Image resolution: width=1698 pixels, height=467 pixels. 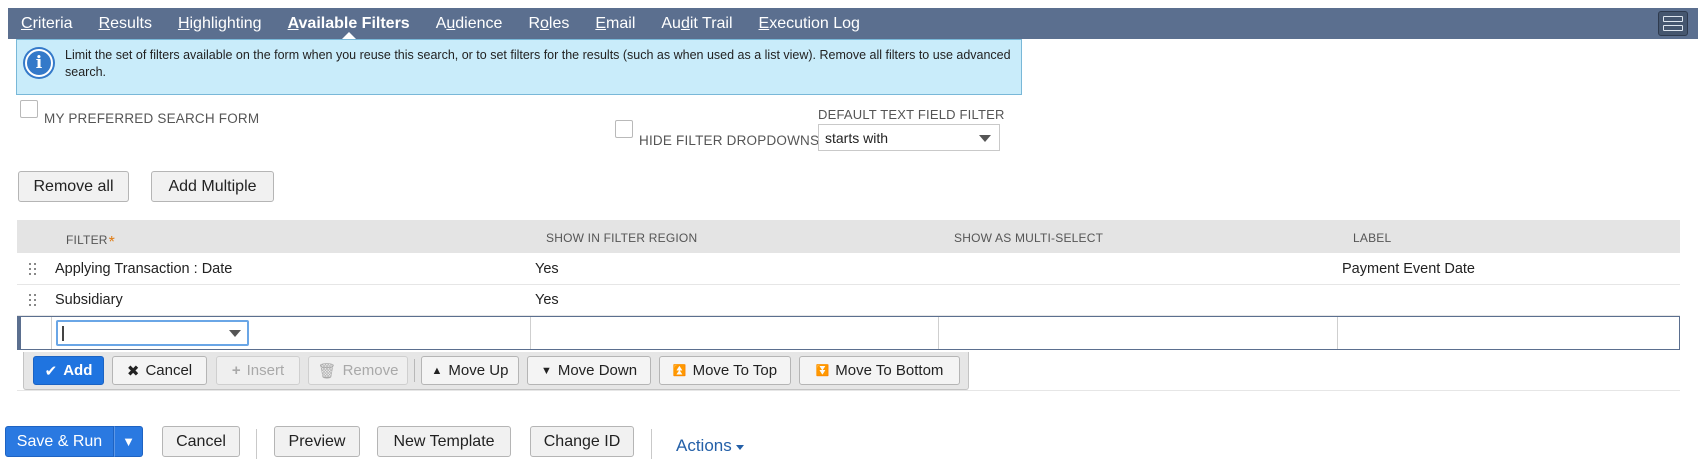 I want to click on move-up-button: ▲ Move Up, so click(x=470, y=370).